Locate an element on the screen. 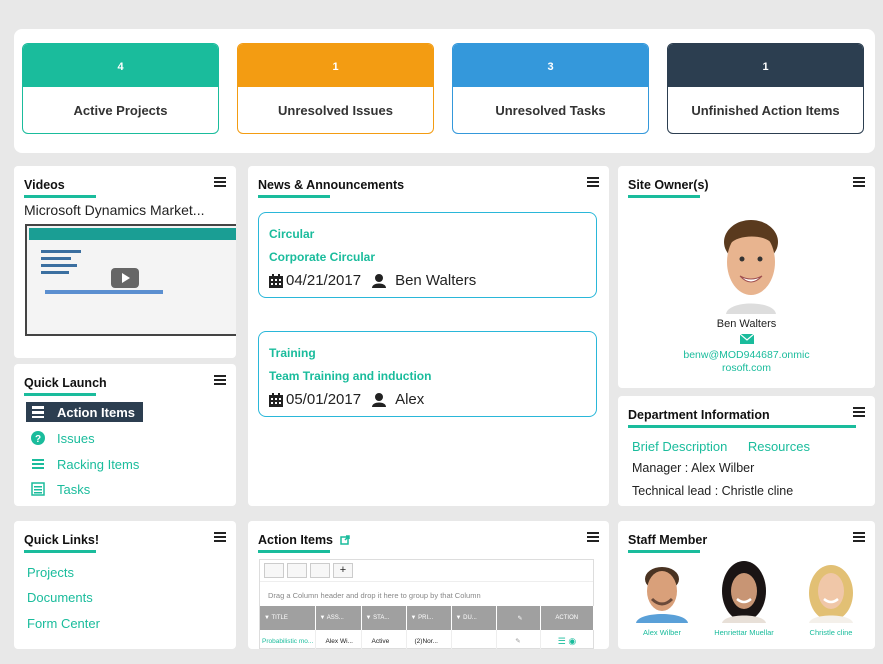 The width and height of the screenshot is (883, 664). quick-launch-item-tasks: Tasks is located at coordinates (58, 489).